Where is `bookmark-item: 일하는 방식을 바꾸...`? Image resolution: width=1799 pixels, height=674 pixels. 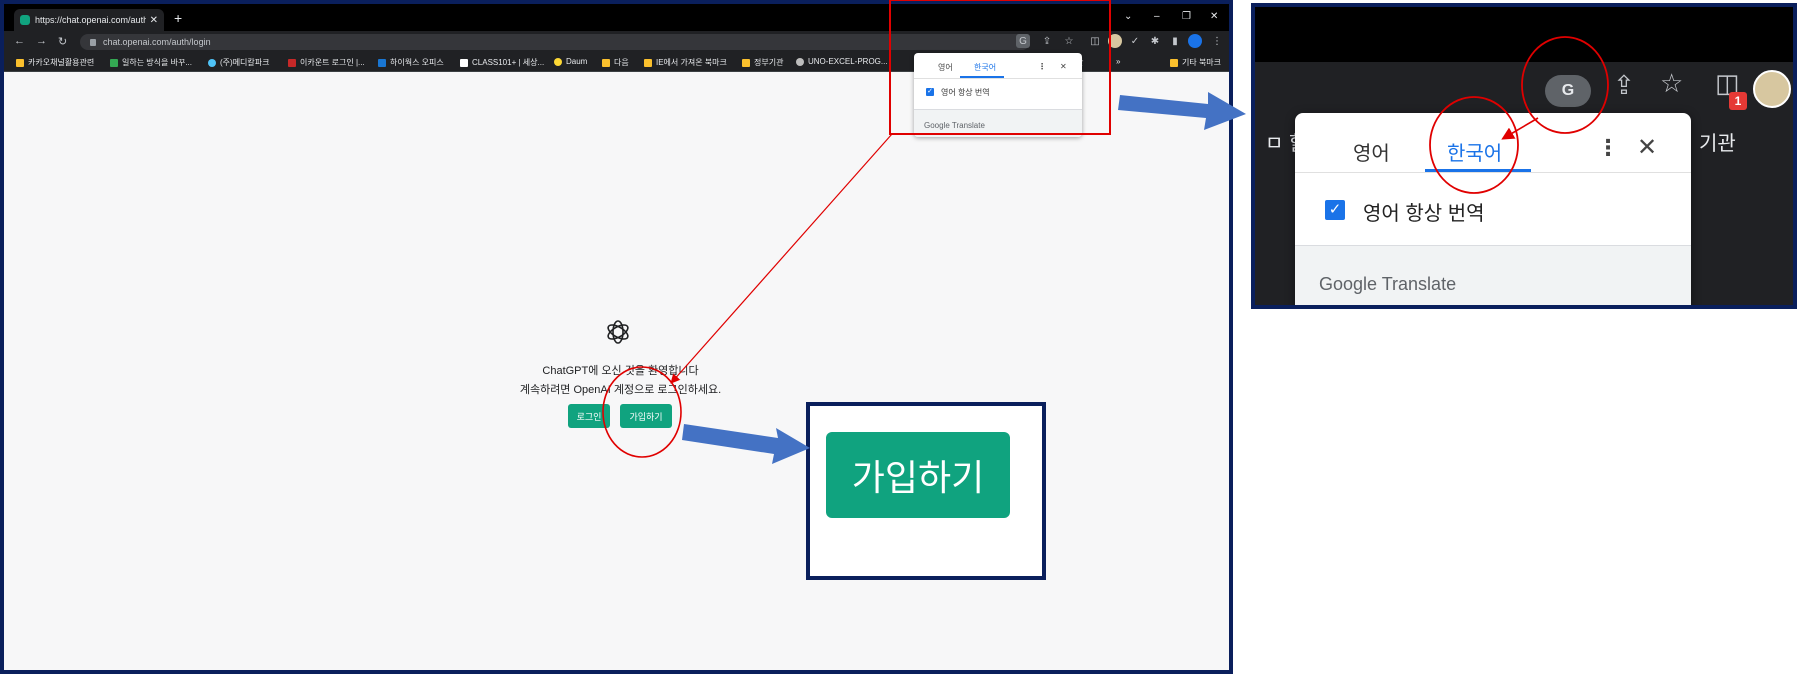 bookmark-item: 일하는 방식을 바꾸... is located at coordinates (151, 62).